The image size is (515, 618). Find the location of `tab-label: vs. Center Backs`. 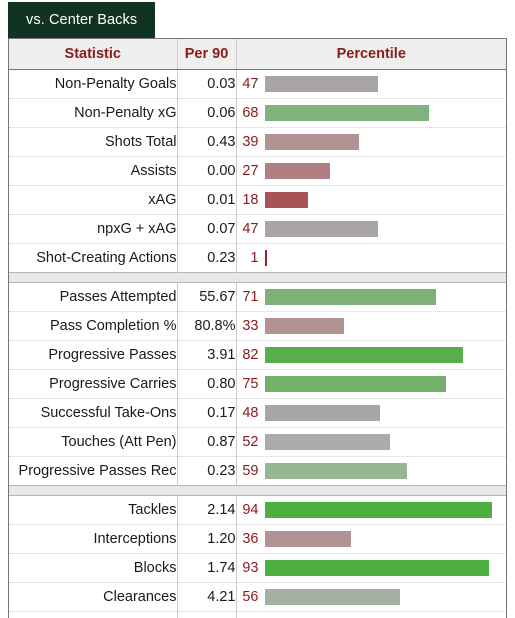

tab-label: vs. Center Backs is located at coordinates (82, 20).